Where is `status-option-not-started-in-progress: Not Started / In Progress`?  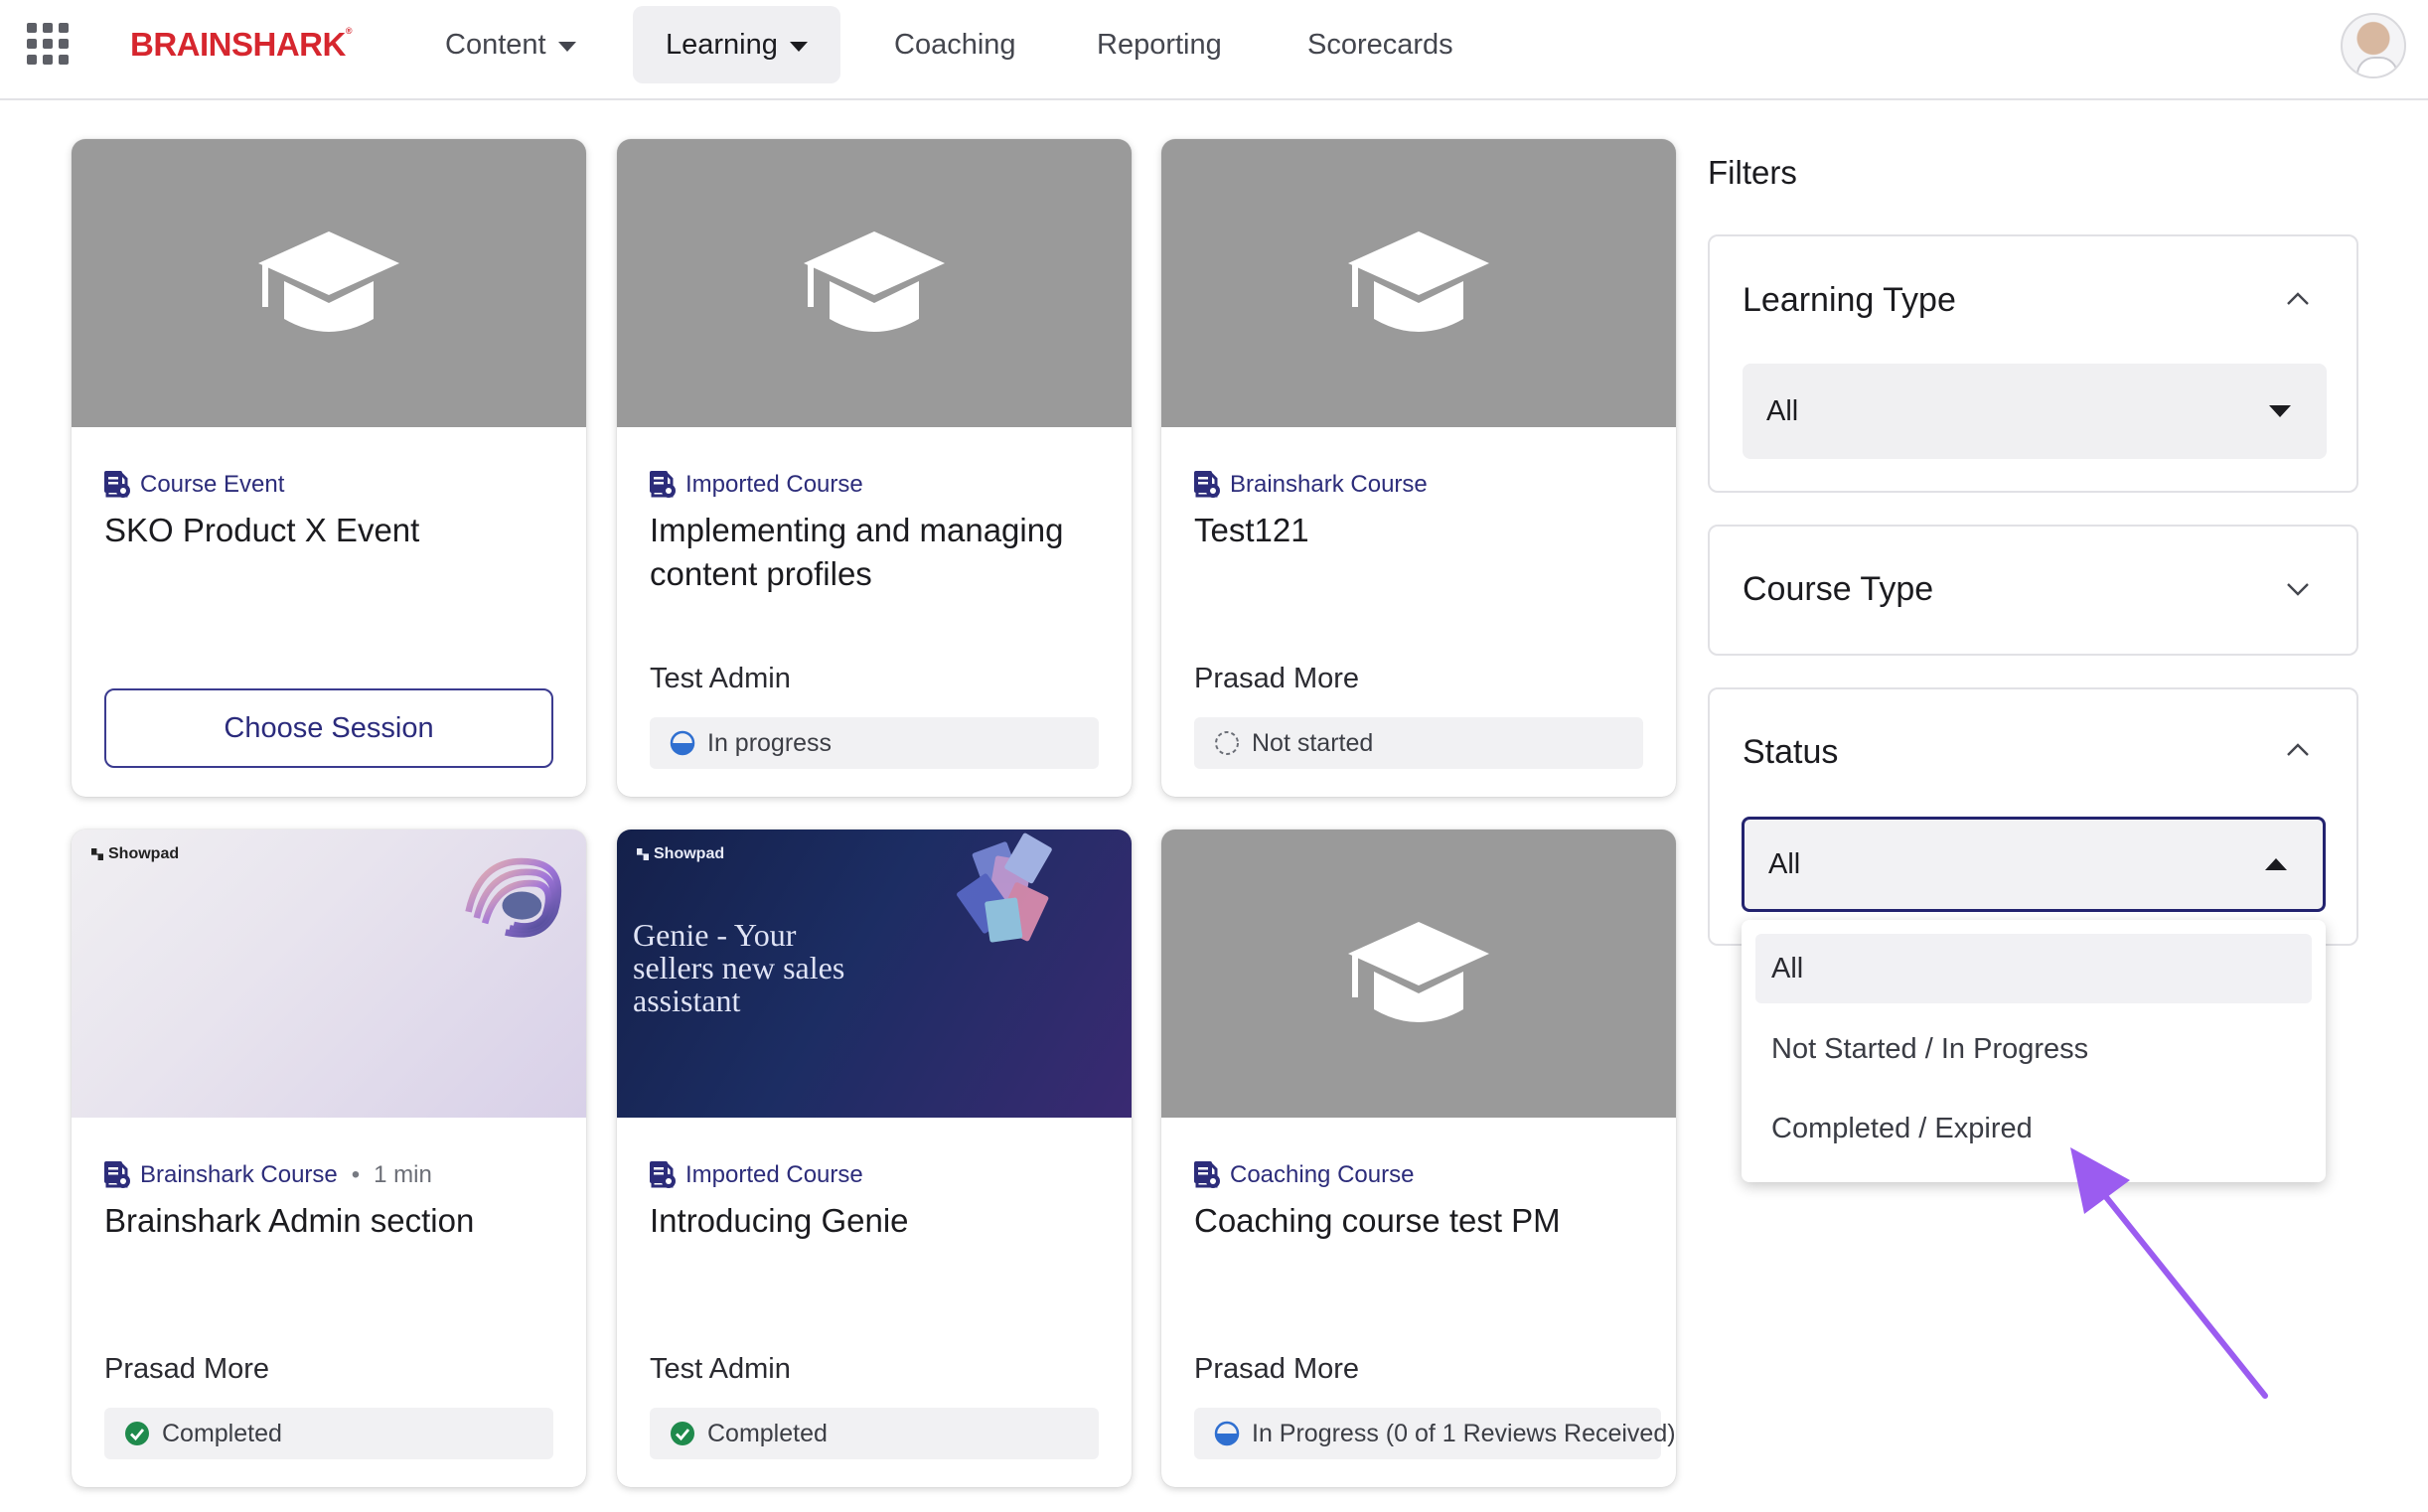 status-option-not-started-in-progress: Not Started / In Progress is located at coordinates (2034, 1049).